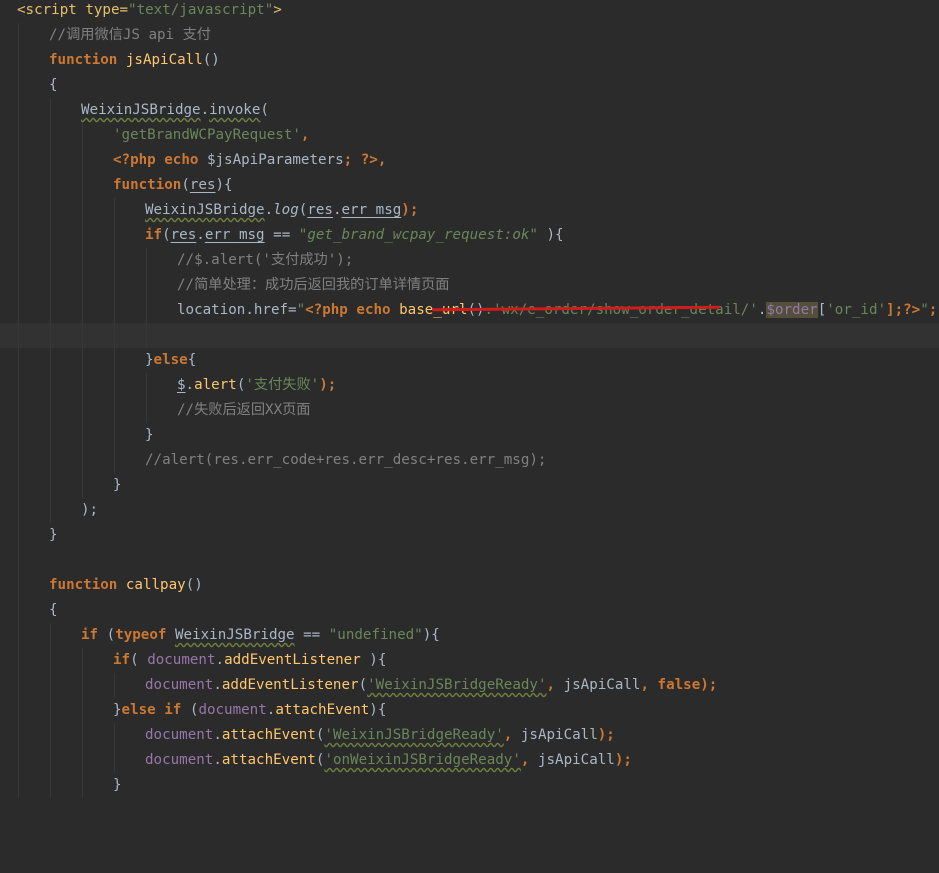 The width and height of the screenshot is (939, 873). Describe the element at coordinates (469, 60) in the screenshot. I see `code-line: function jsApiCall()` at that location.